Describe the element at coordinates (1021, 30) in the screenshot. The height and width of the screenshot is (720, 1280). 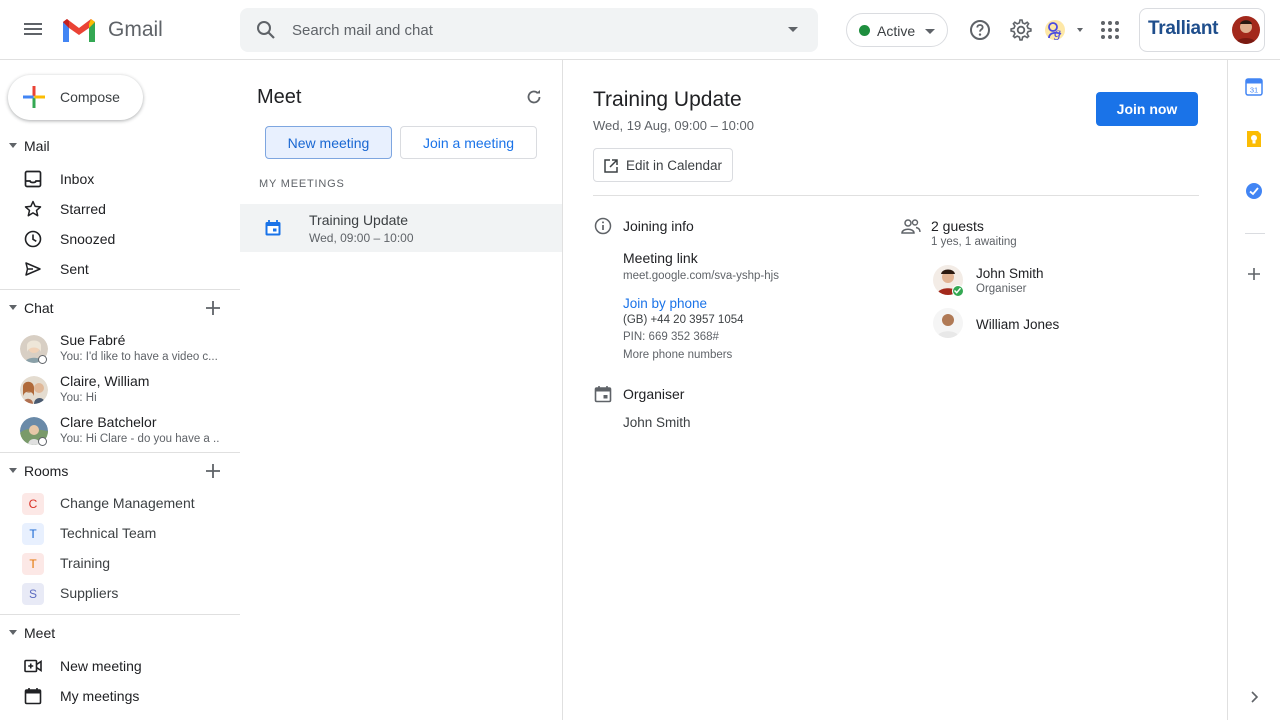
I see `settings-gear-icon` at that location.